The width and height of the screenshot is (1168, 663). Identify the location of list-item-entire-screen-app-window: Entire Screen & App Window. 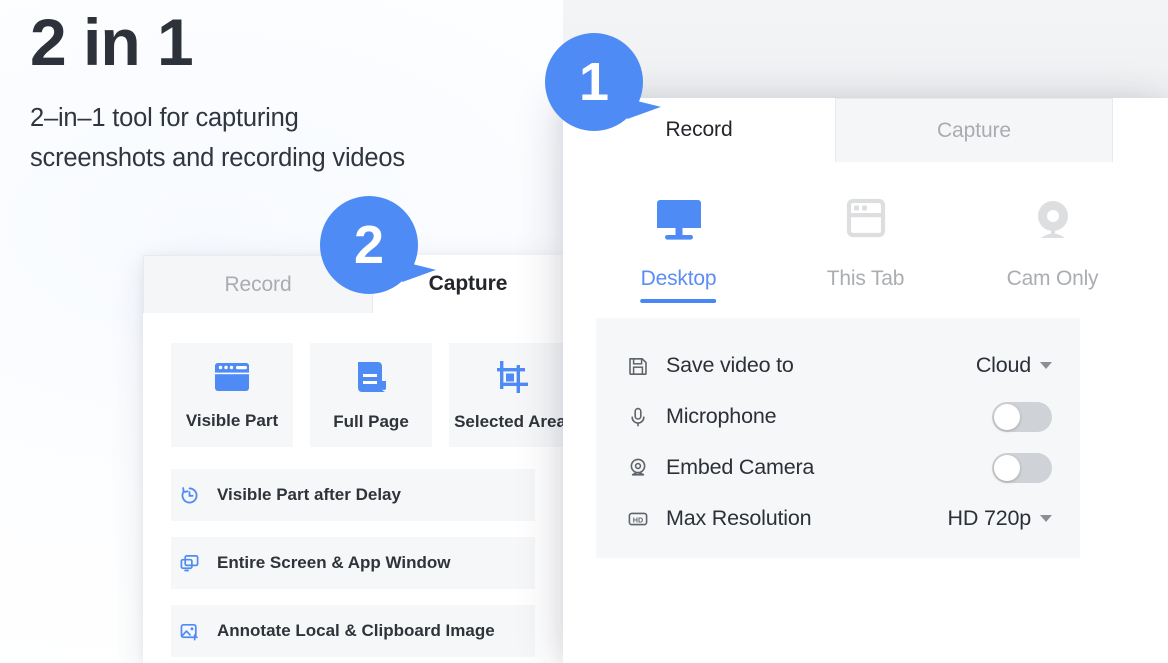
(353, 563).